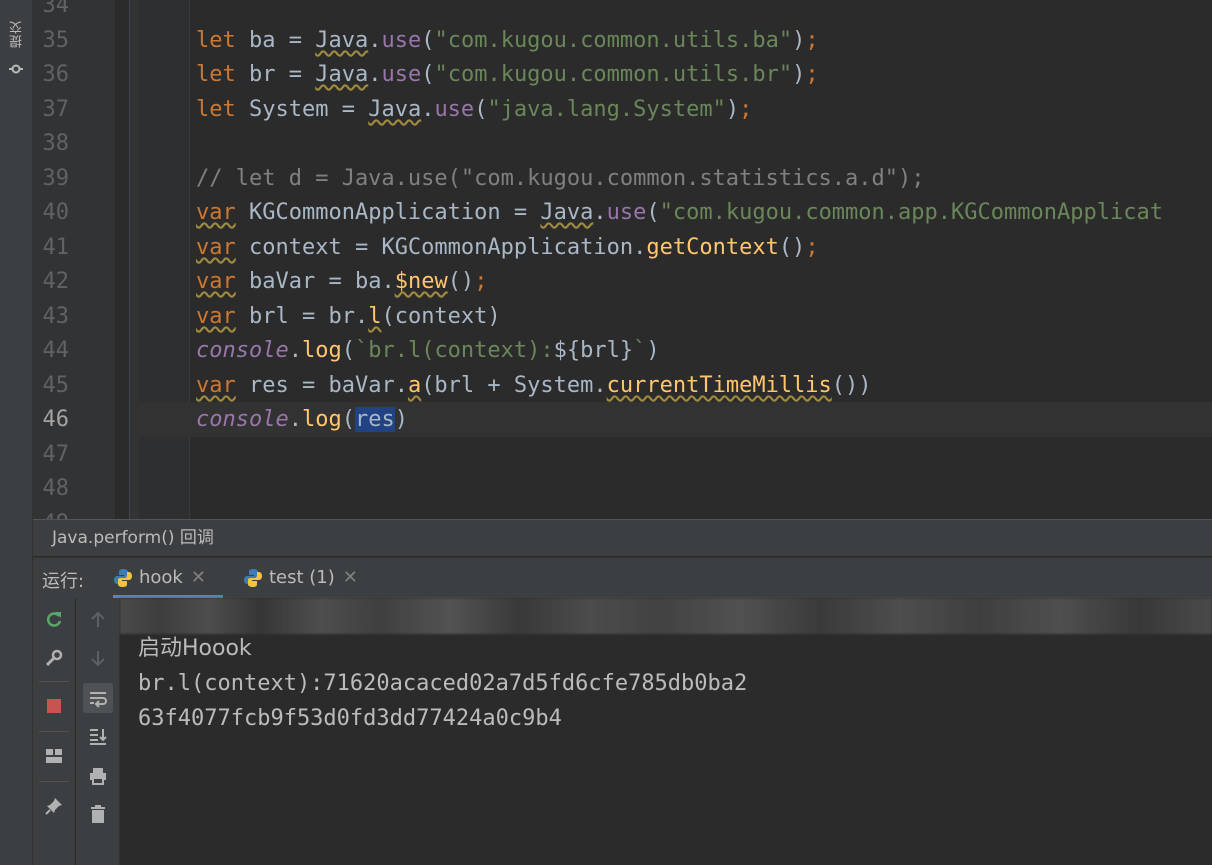 This screenshot has width=1212, height=865. Describe the element at coordinates (56, 109) in the screenshot. I see `line-number: 37` at that location.